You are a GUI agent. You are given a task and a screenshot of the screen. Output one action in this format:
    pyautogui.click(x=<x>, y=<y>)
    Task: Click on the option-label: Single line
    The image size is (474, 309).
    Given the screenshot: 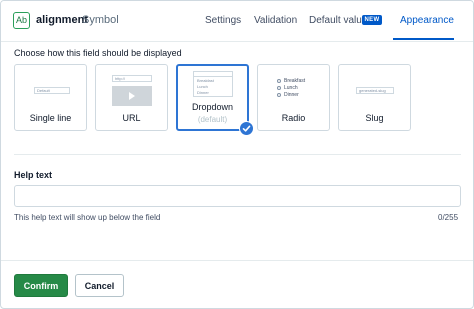 What is the action you would take?
    pyautogui.click(x=50, y=118)
    